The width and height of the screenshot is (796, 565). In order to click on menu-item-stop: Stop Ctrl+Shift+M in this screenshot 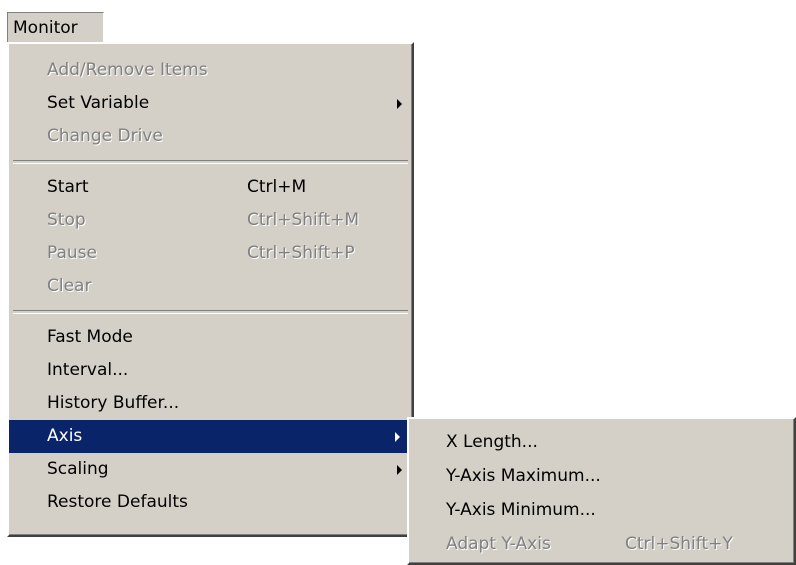, I will do `click(210, 220)`.